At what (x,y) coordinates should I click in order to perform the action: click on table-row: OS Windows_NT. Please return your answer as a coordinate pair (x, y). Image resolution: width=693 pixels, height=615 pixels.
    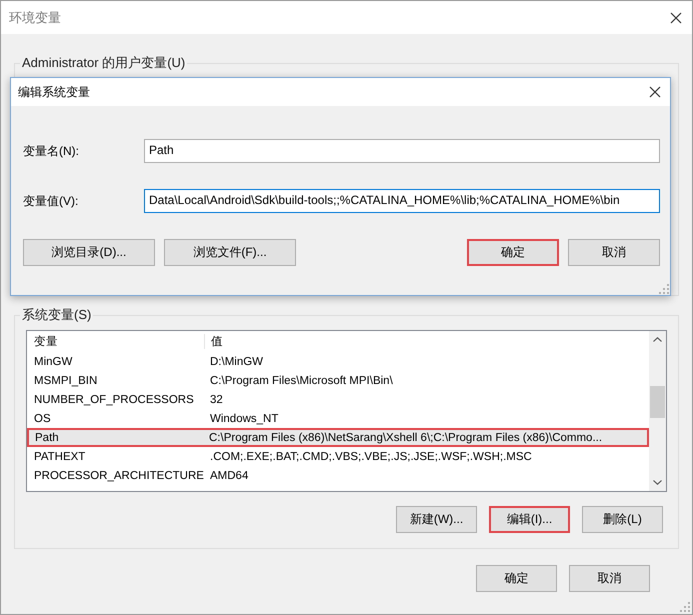
    Looking at the image, I should click on (338, 418).